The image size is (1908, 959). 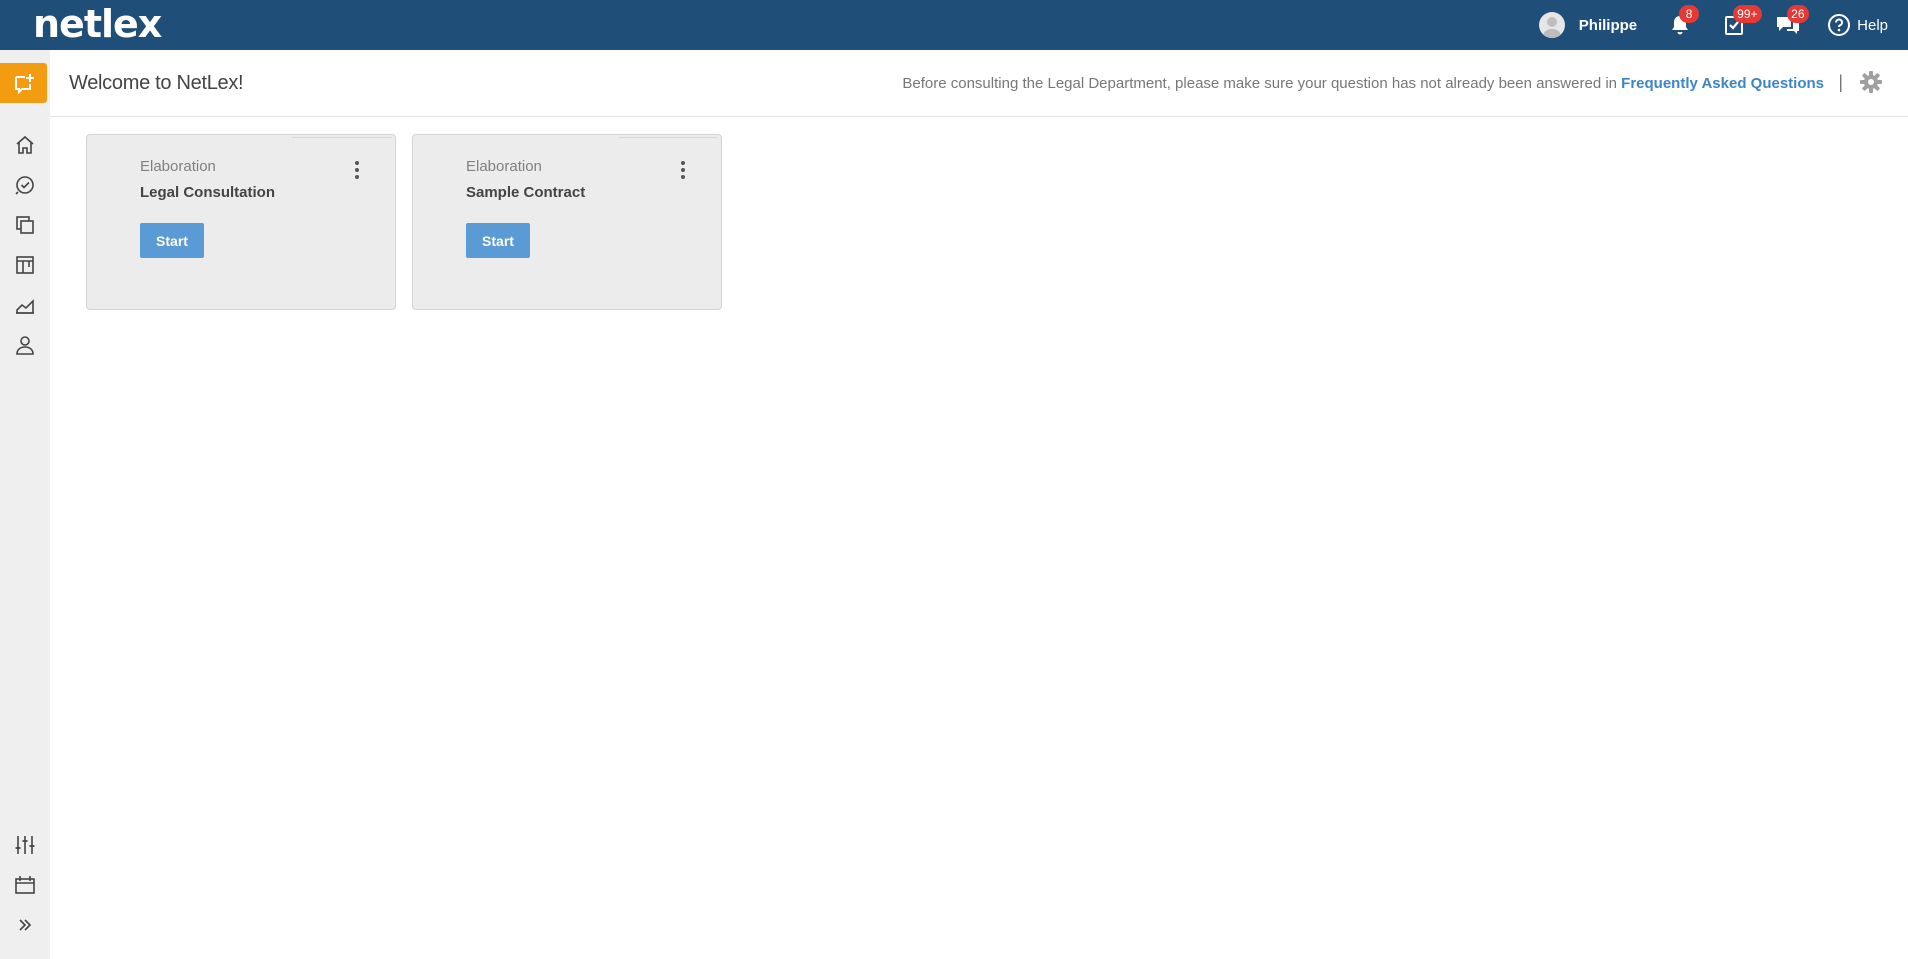 I want to click on top-bar: netlex Philippe 8 99+ 26 Help, so click(x=954, y=25).